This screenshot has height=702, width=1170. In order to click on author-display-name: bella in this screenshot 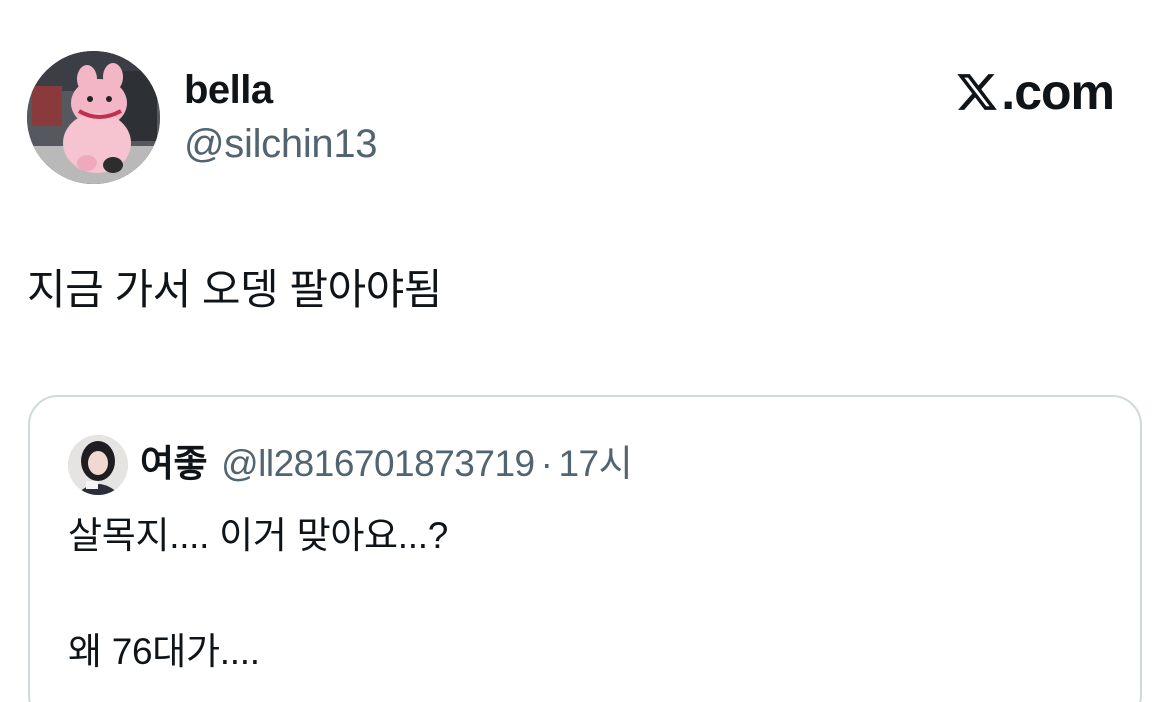, I will do `click(228, 90)`.